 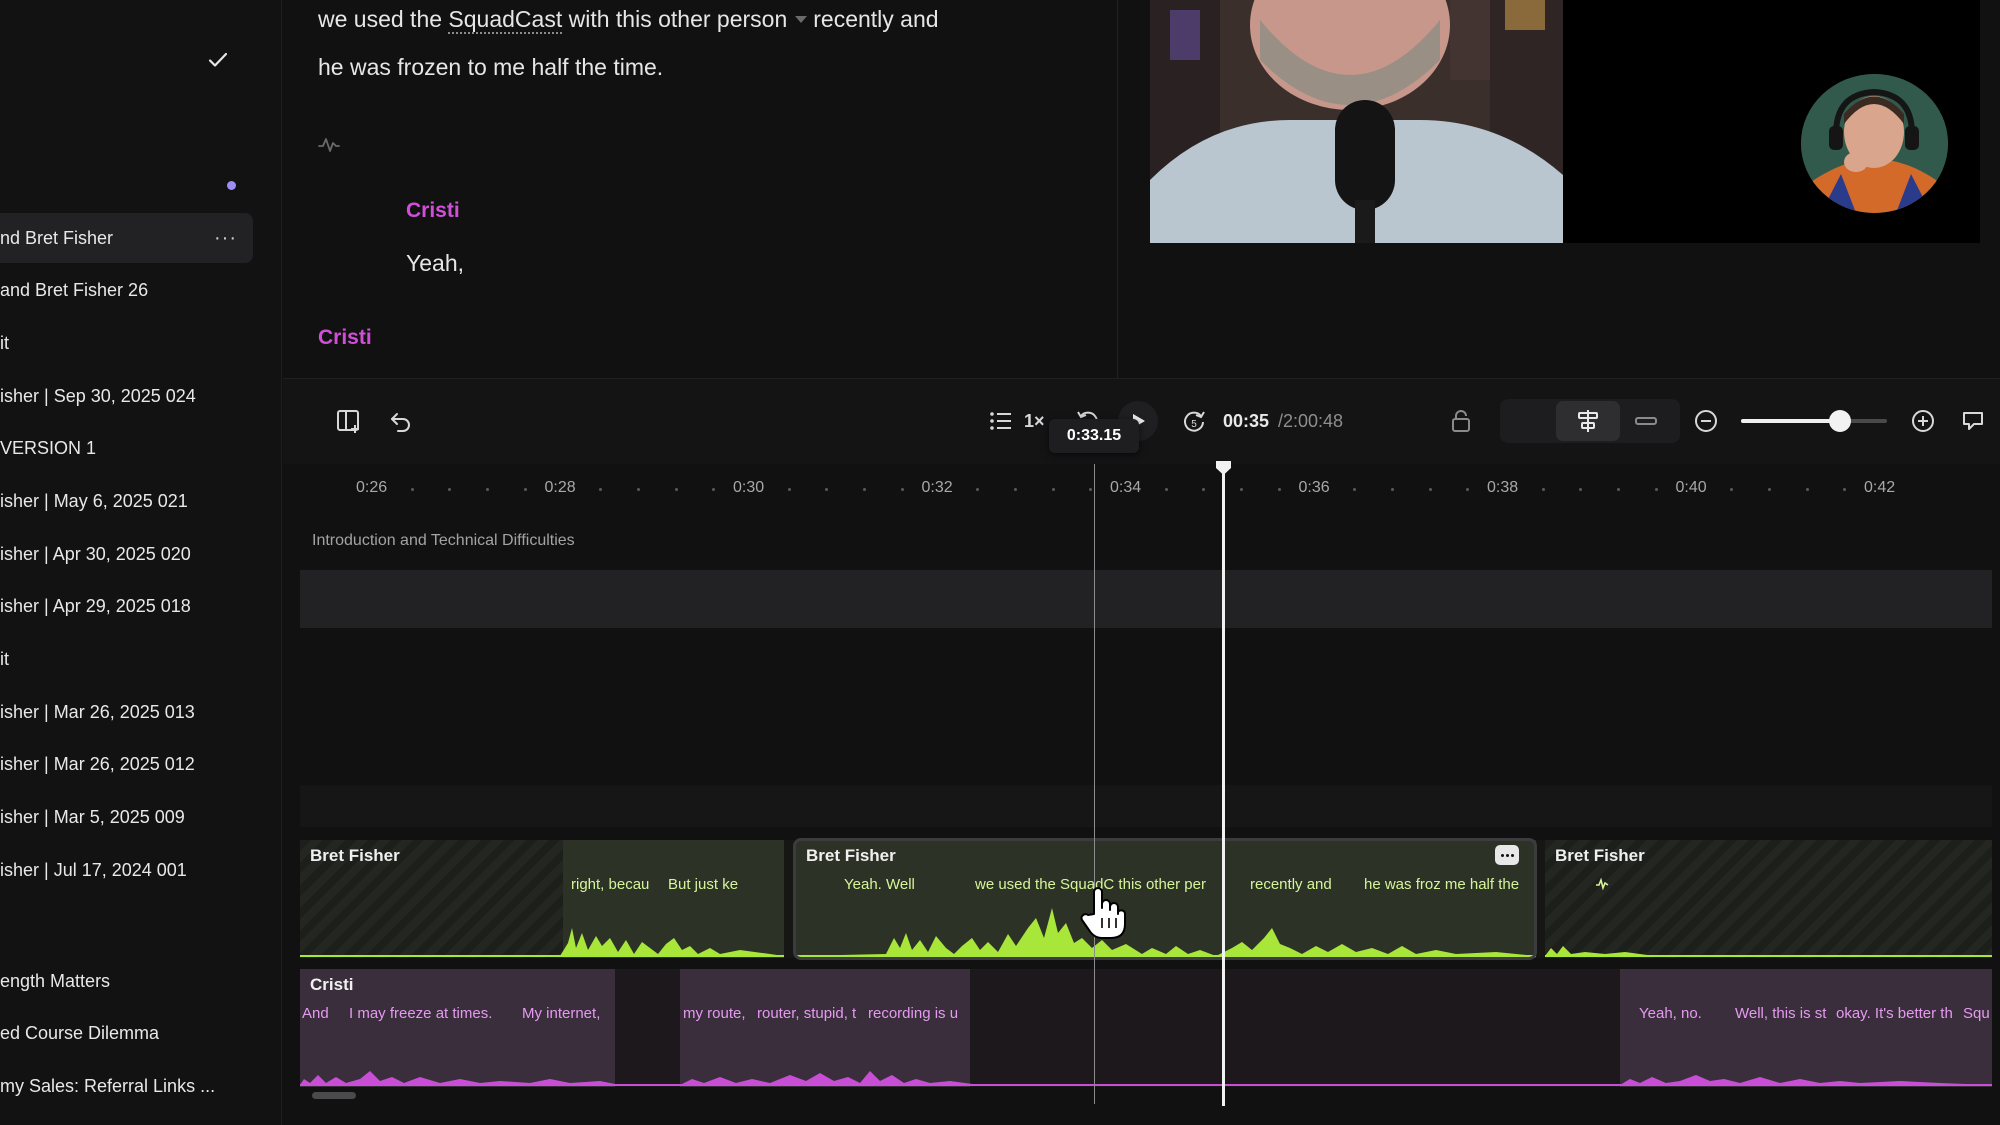 I want to click on collapse-tracks-icon, so click(x=1646, y=421).